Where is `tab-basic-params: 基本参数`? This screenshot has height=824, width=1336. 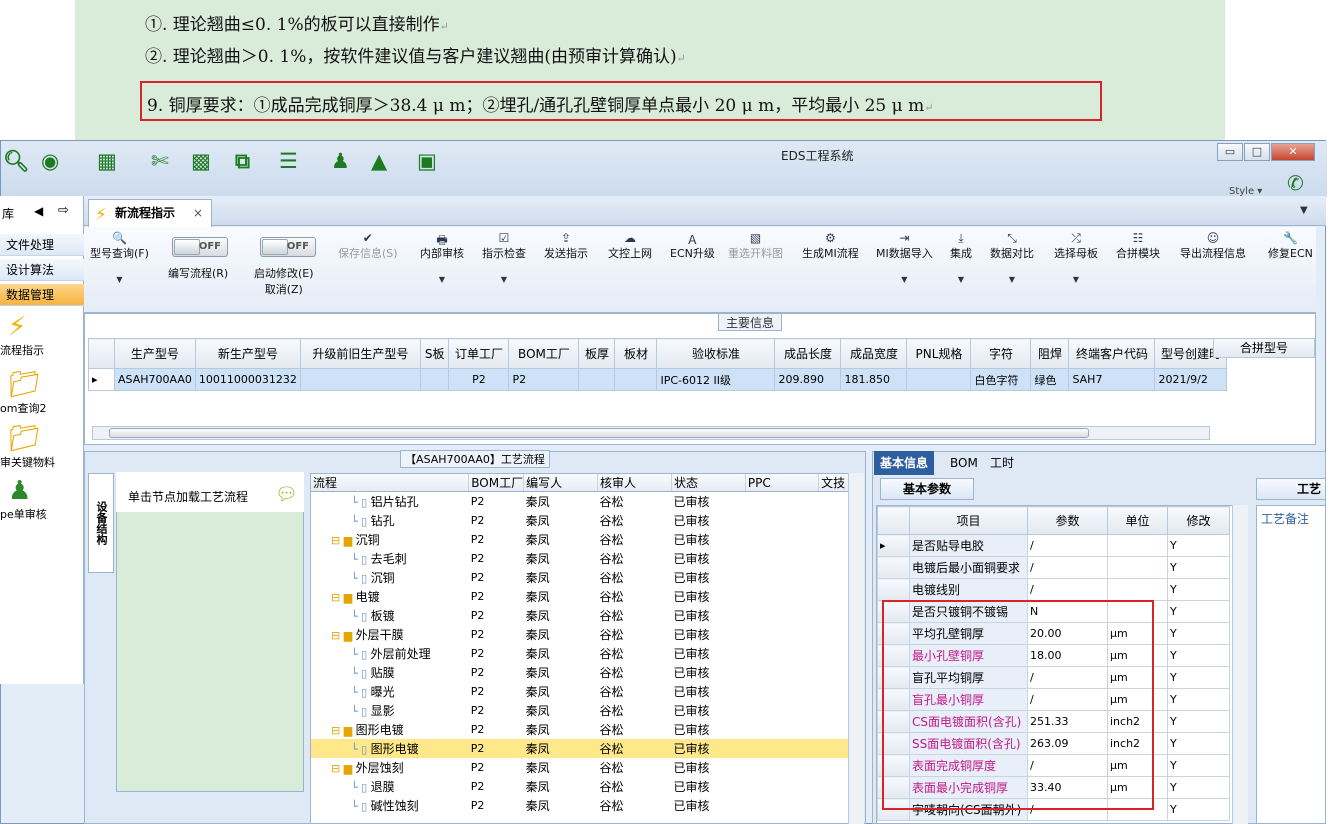 tab-basic-params: 基本参数 is located at coordinates (927, 489).